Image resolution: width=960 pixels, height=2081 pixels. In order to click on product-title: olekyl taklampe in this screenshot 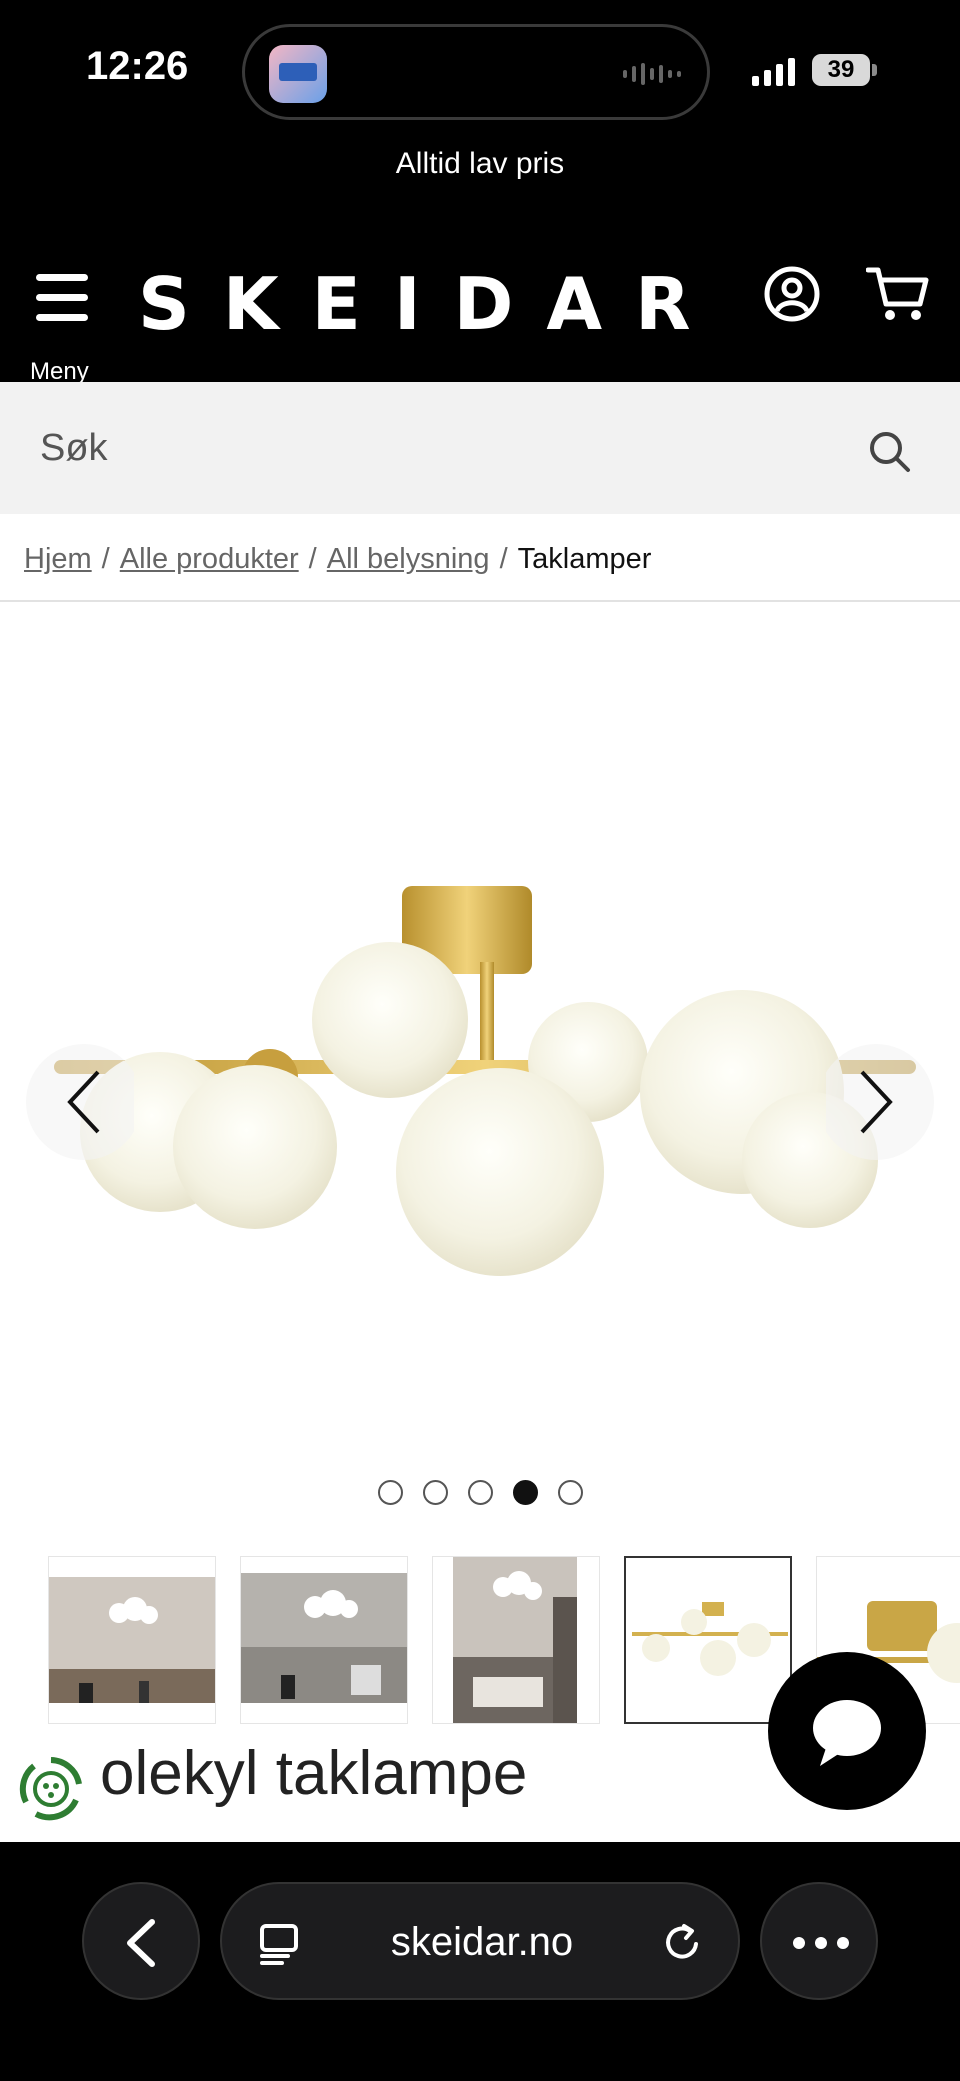, I will do `click(314, 1773)`.